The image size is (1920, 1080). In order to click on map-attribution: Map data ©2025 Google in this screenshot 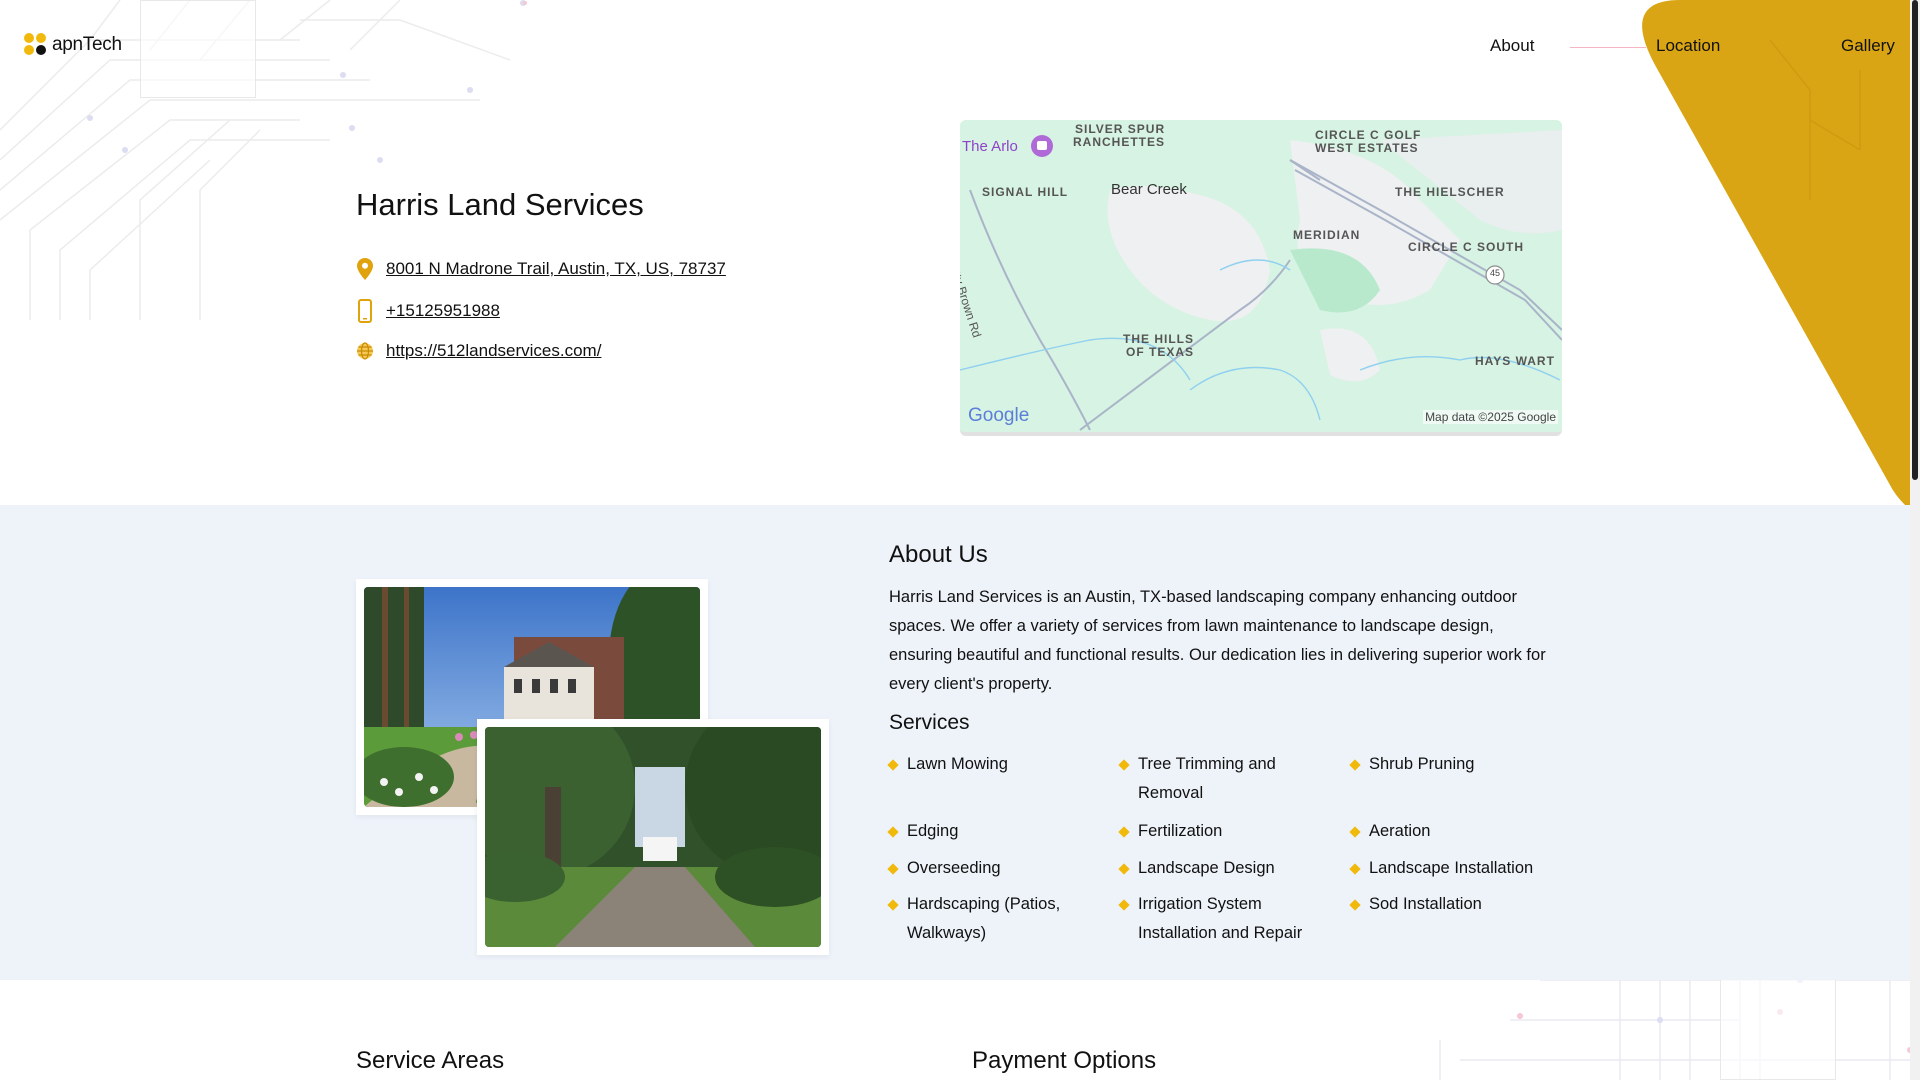, I will do `click(1490, 417)`.